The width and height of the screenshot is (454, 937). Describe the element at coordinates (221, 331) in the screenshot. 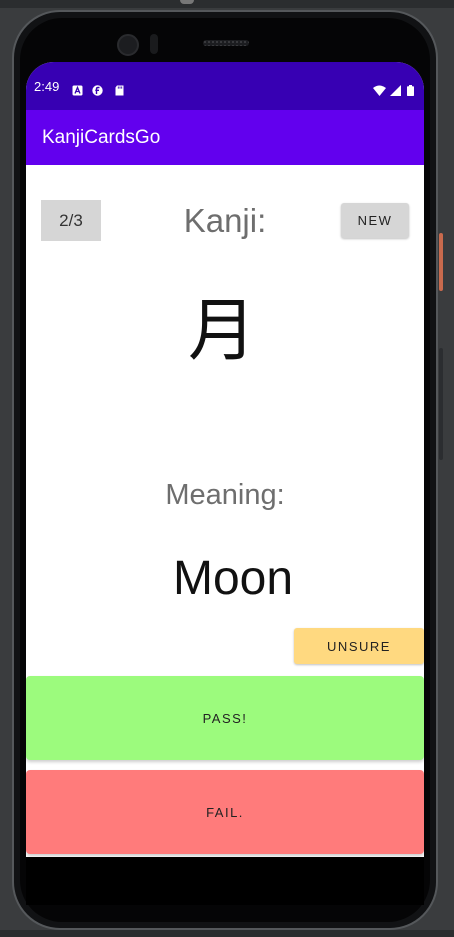

I see `kanji-character: 月` at that location.